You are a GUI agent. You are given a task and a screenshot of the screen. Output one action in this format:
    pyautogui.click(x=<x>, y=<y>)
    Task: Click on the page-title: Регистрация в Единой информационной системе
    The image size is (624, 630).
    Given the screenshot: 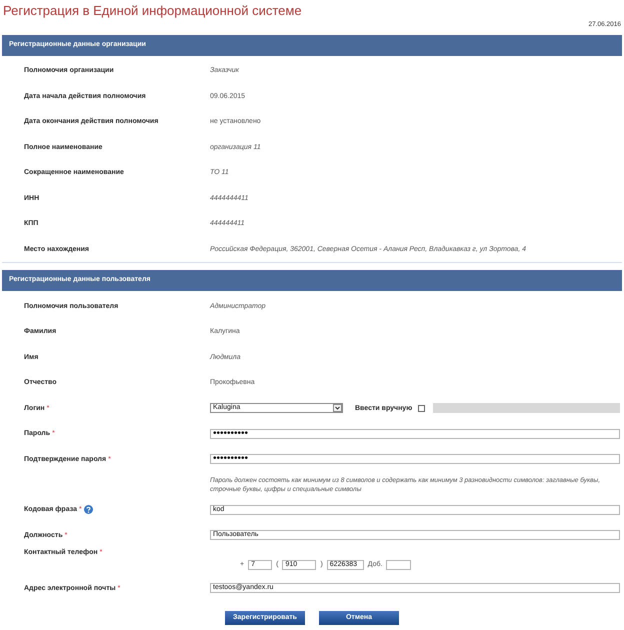 What is the action you would take?
    pyautogui.click(x=153, y=10)
    